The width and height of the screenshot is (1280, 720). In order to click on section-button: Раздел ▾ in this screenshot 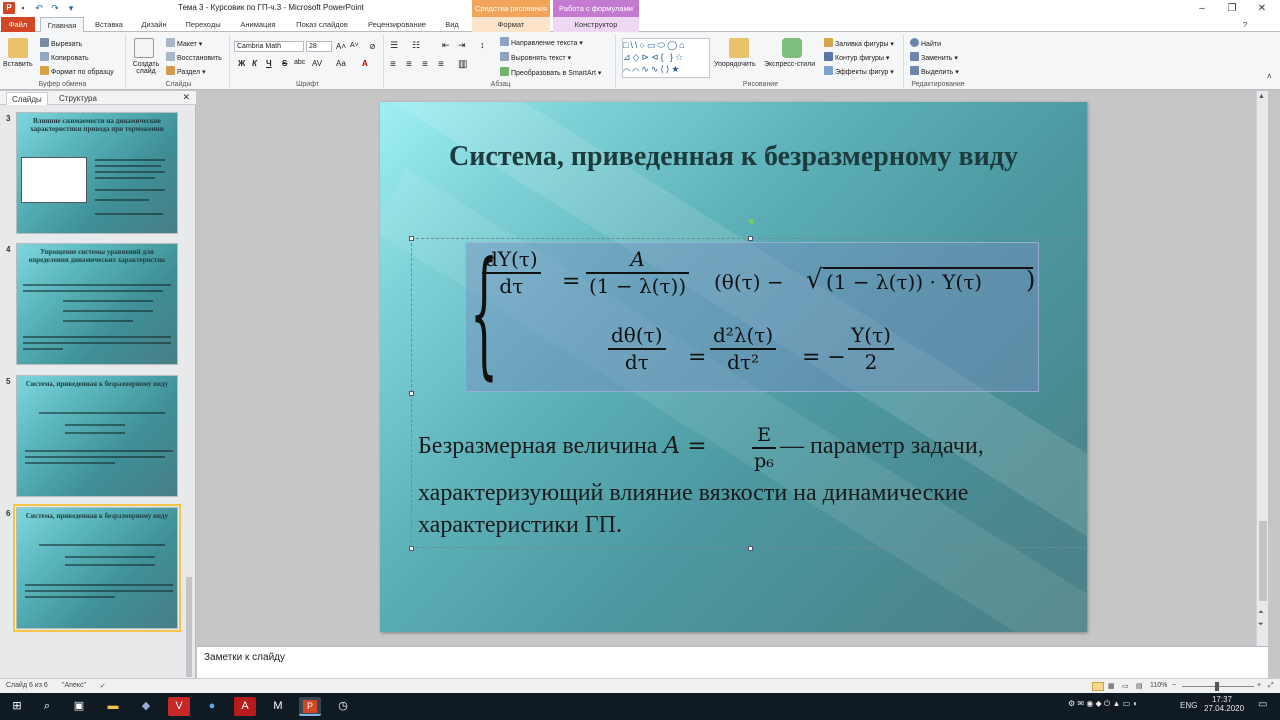, I will do `click(186, 71)`.